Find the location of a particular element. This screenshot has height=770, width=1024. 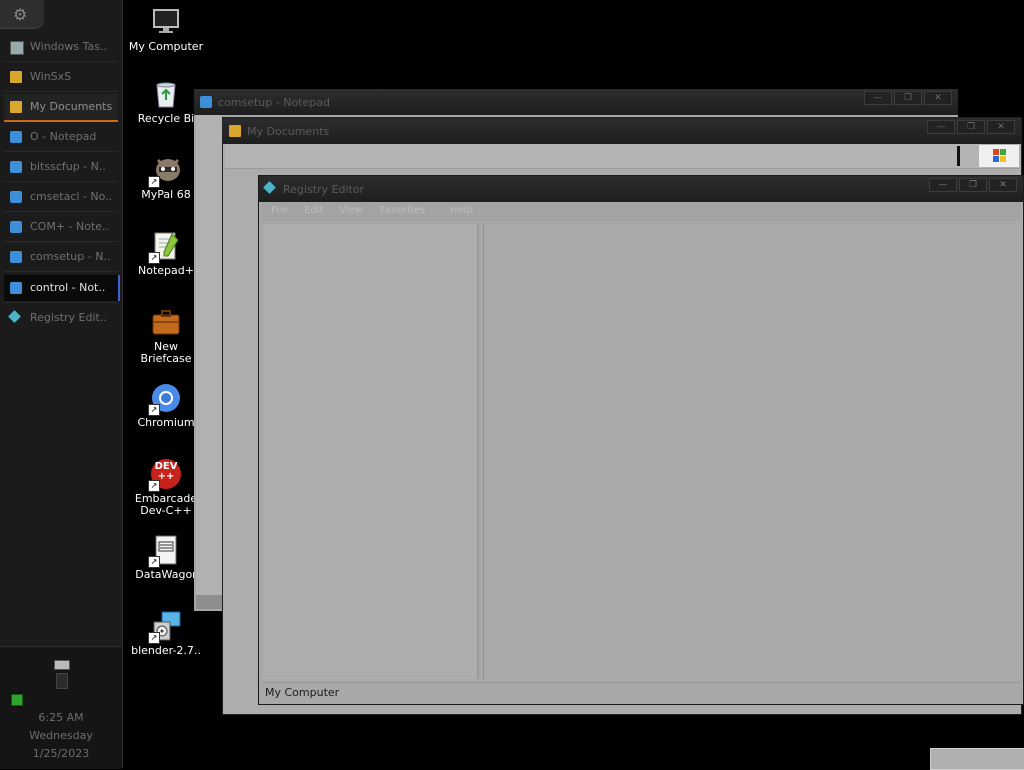

volume-slider is located at coordinates (62, 681).